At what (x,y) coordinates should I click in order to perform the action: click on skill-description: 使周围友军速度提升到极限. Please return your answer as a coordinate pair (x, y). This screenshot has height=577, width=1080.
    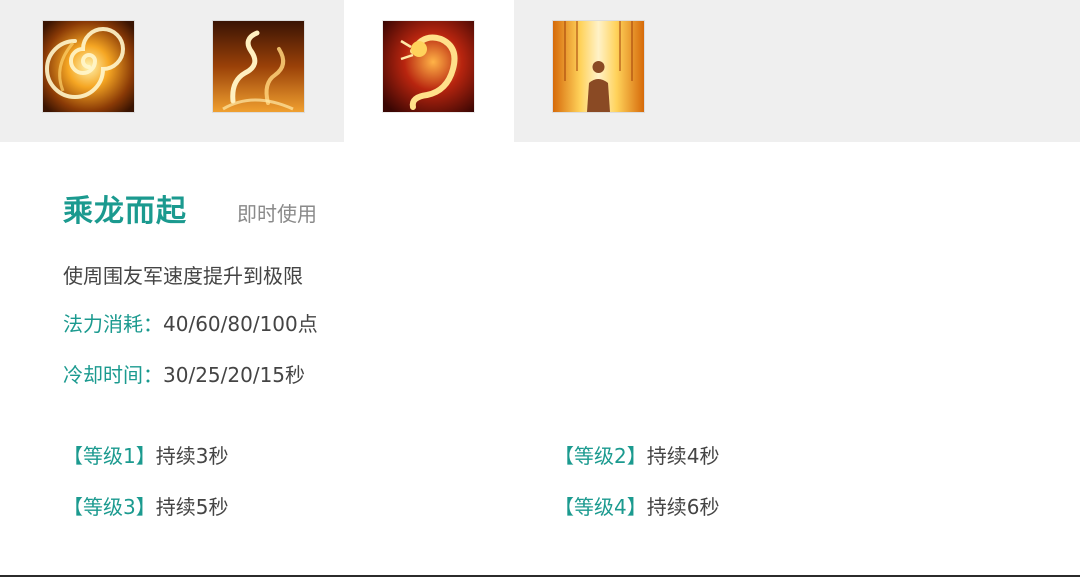
    Looking at the image, I should click on (183, 276).